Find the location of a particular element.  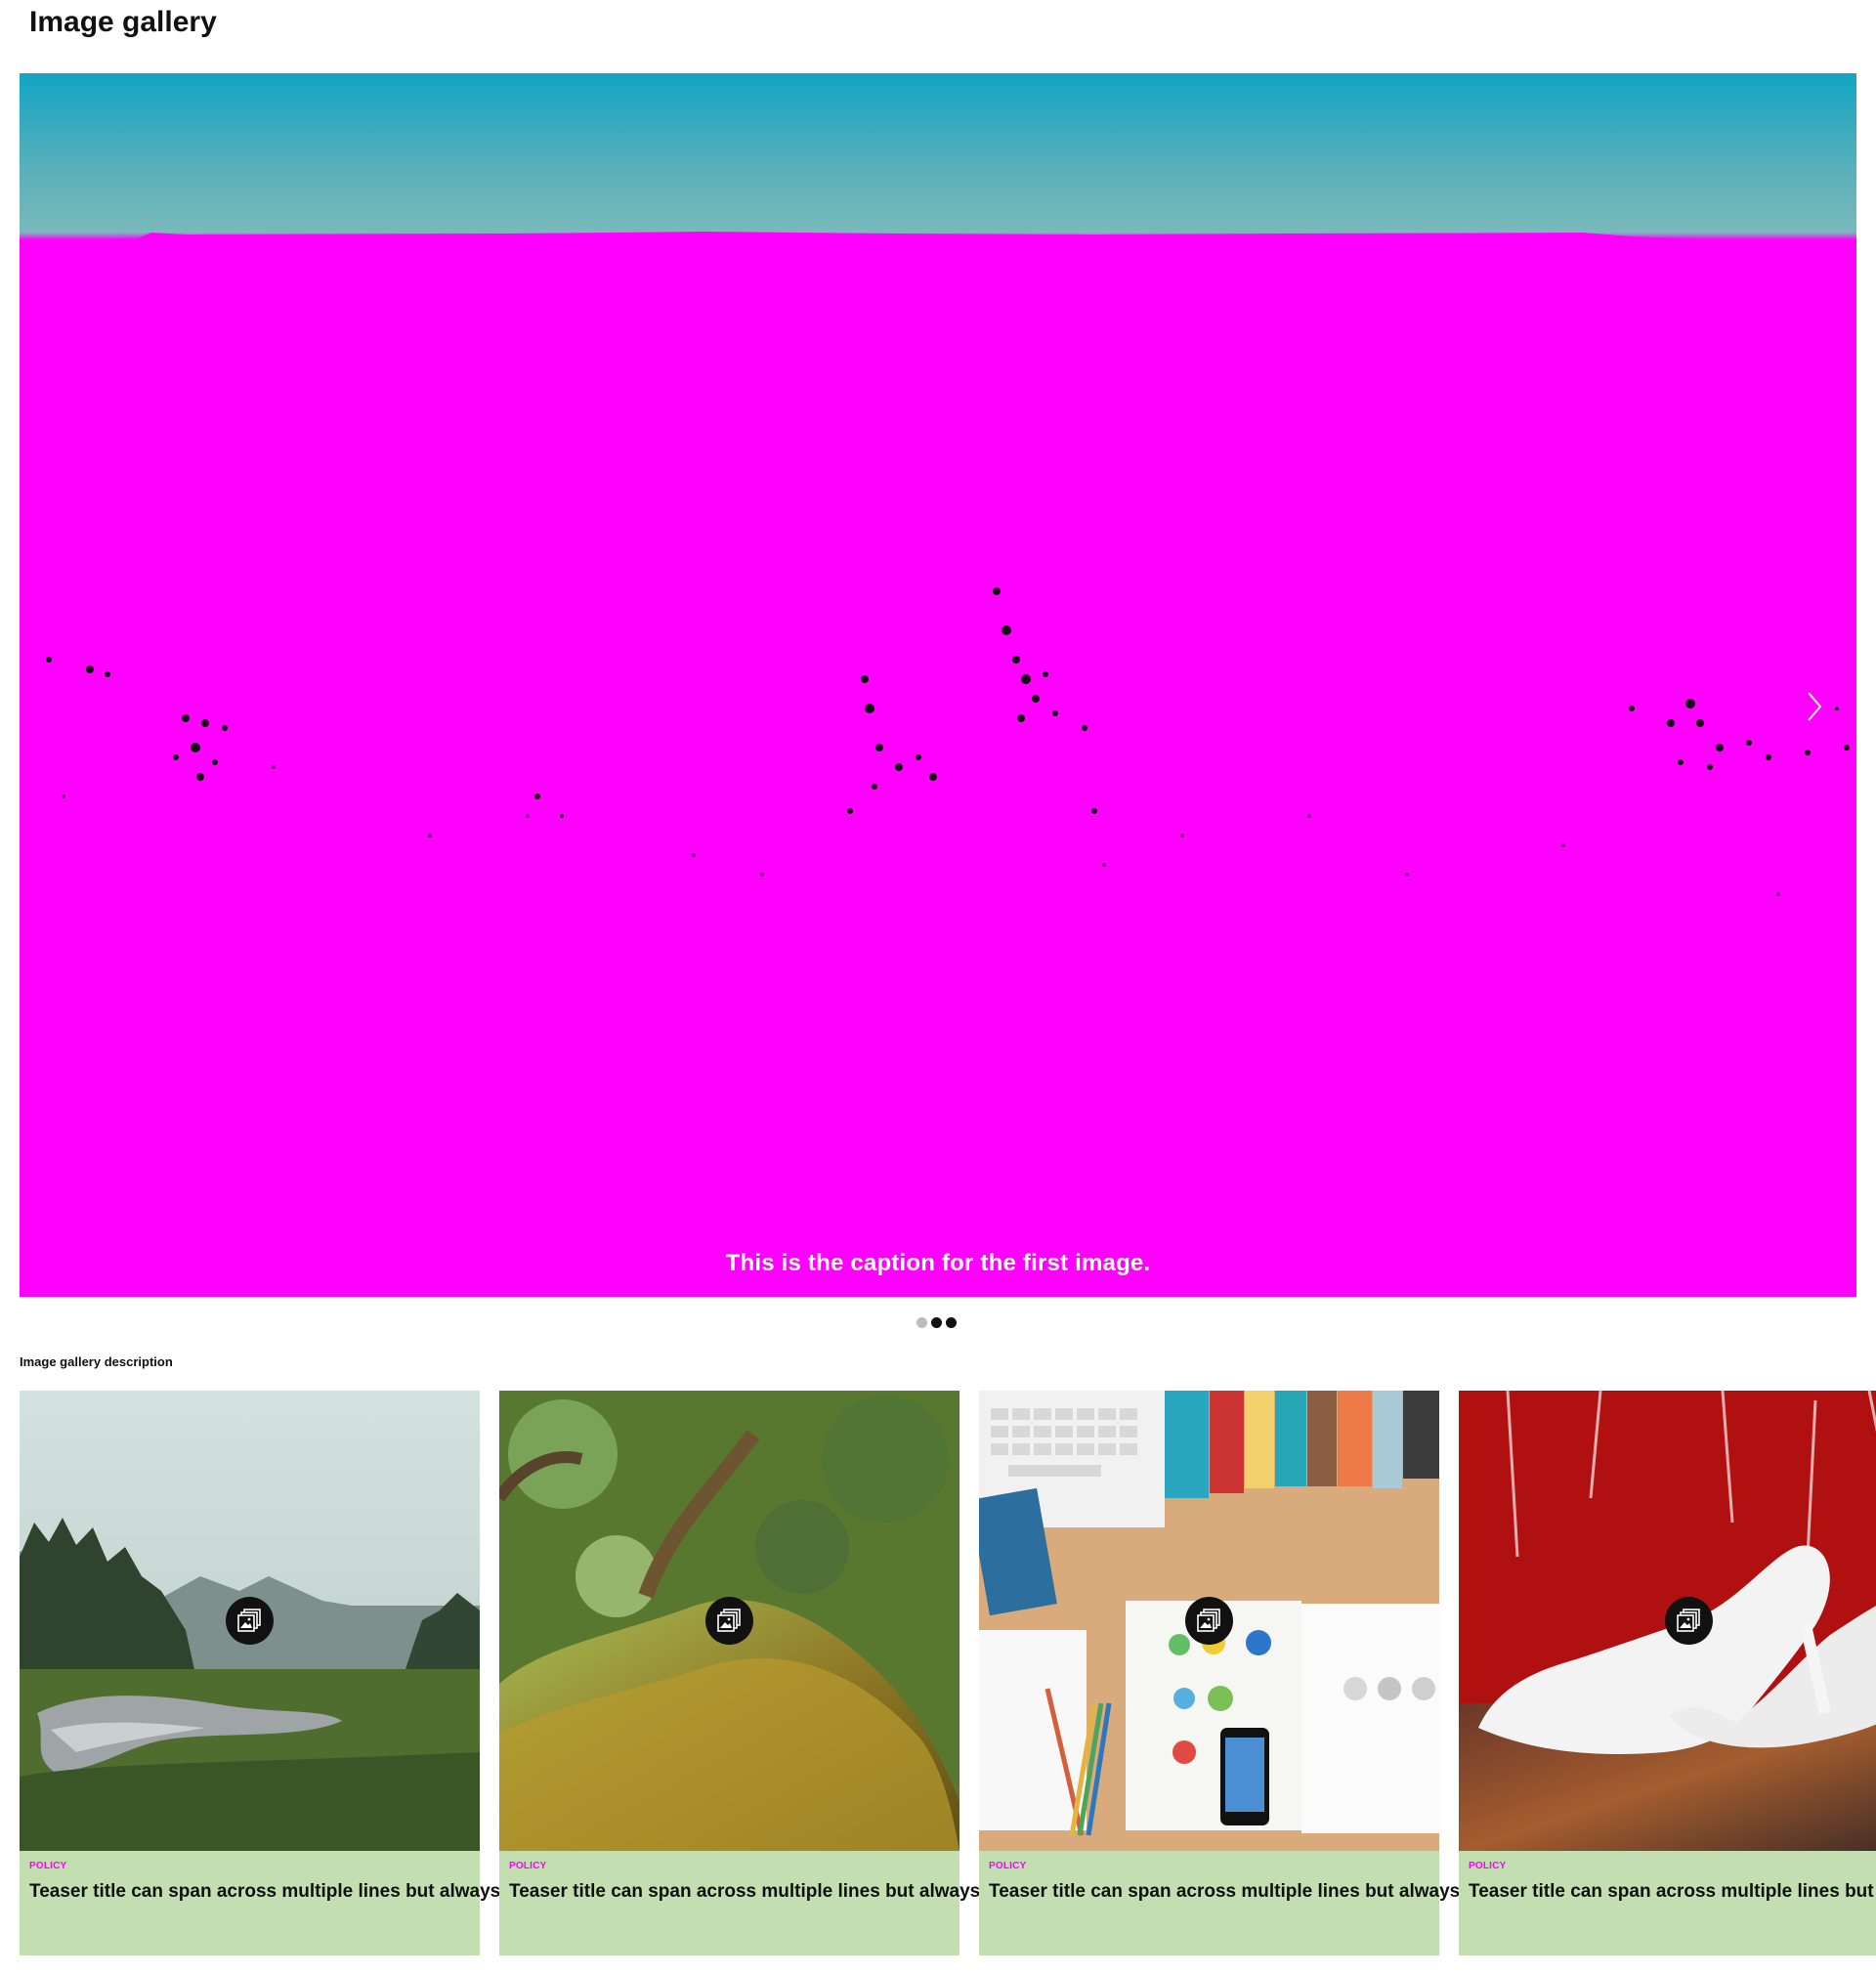

card-image-landscape is located at coordinates (250, 1621).